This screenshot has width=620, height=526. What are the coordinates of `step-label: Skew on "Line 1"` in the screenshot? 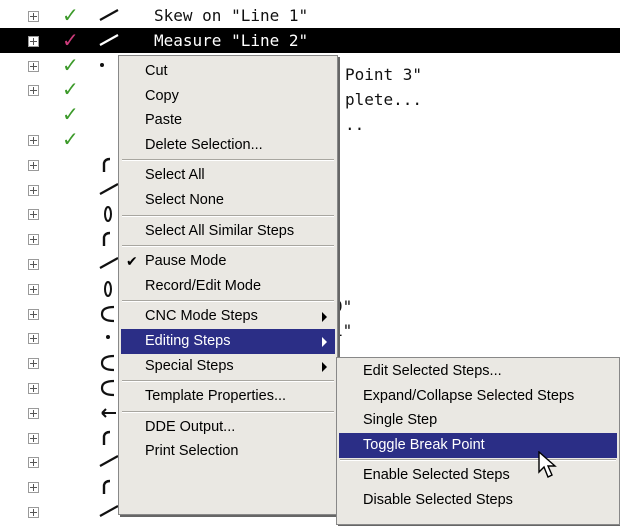 It's located at (231, 15).